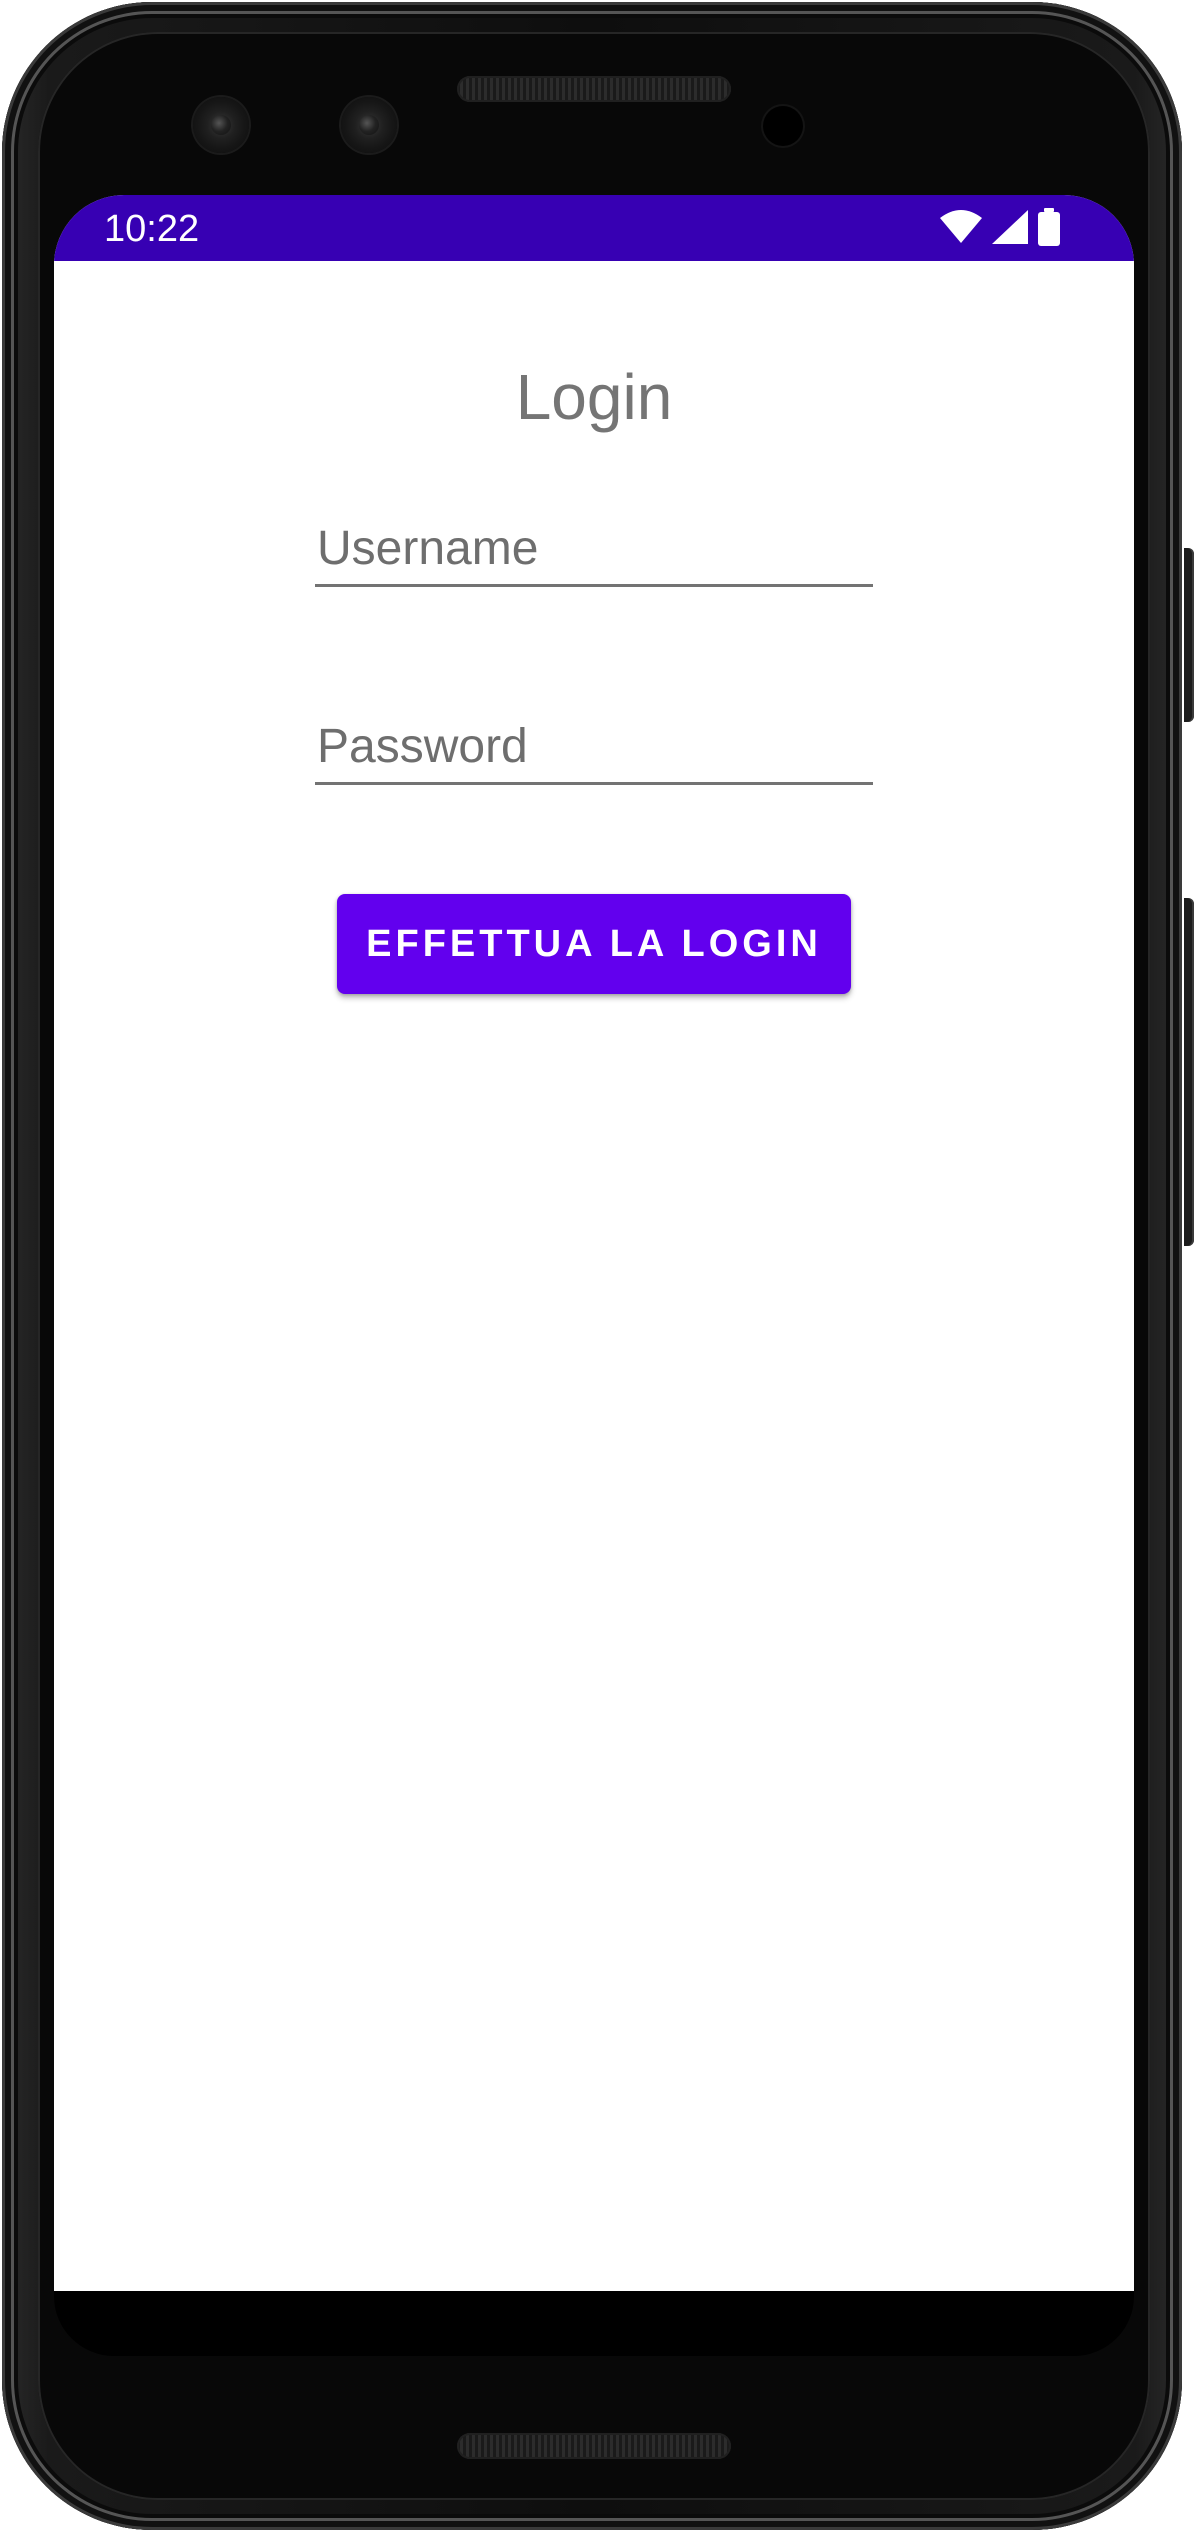  I want to click on status-bar: 10:22, so click(594, 228).